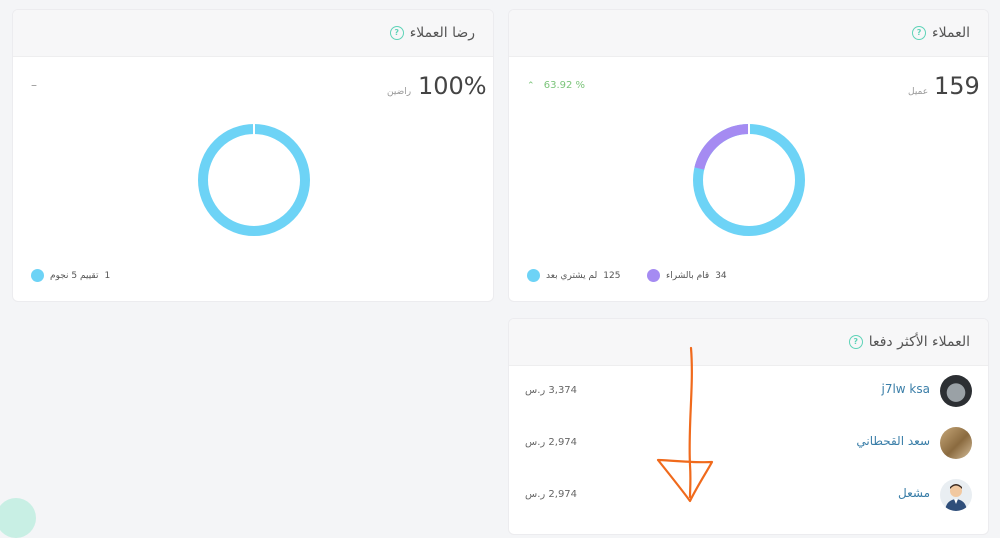 The image size is (1000, 538). What do you see at coordinates (551, 390) in the screenshot?
I see `customer-amount: 3,374 ر.س` at bounding box center [551, 390].